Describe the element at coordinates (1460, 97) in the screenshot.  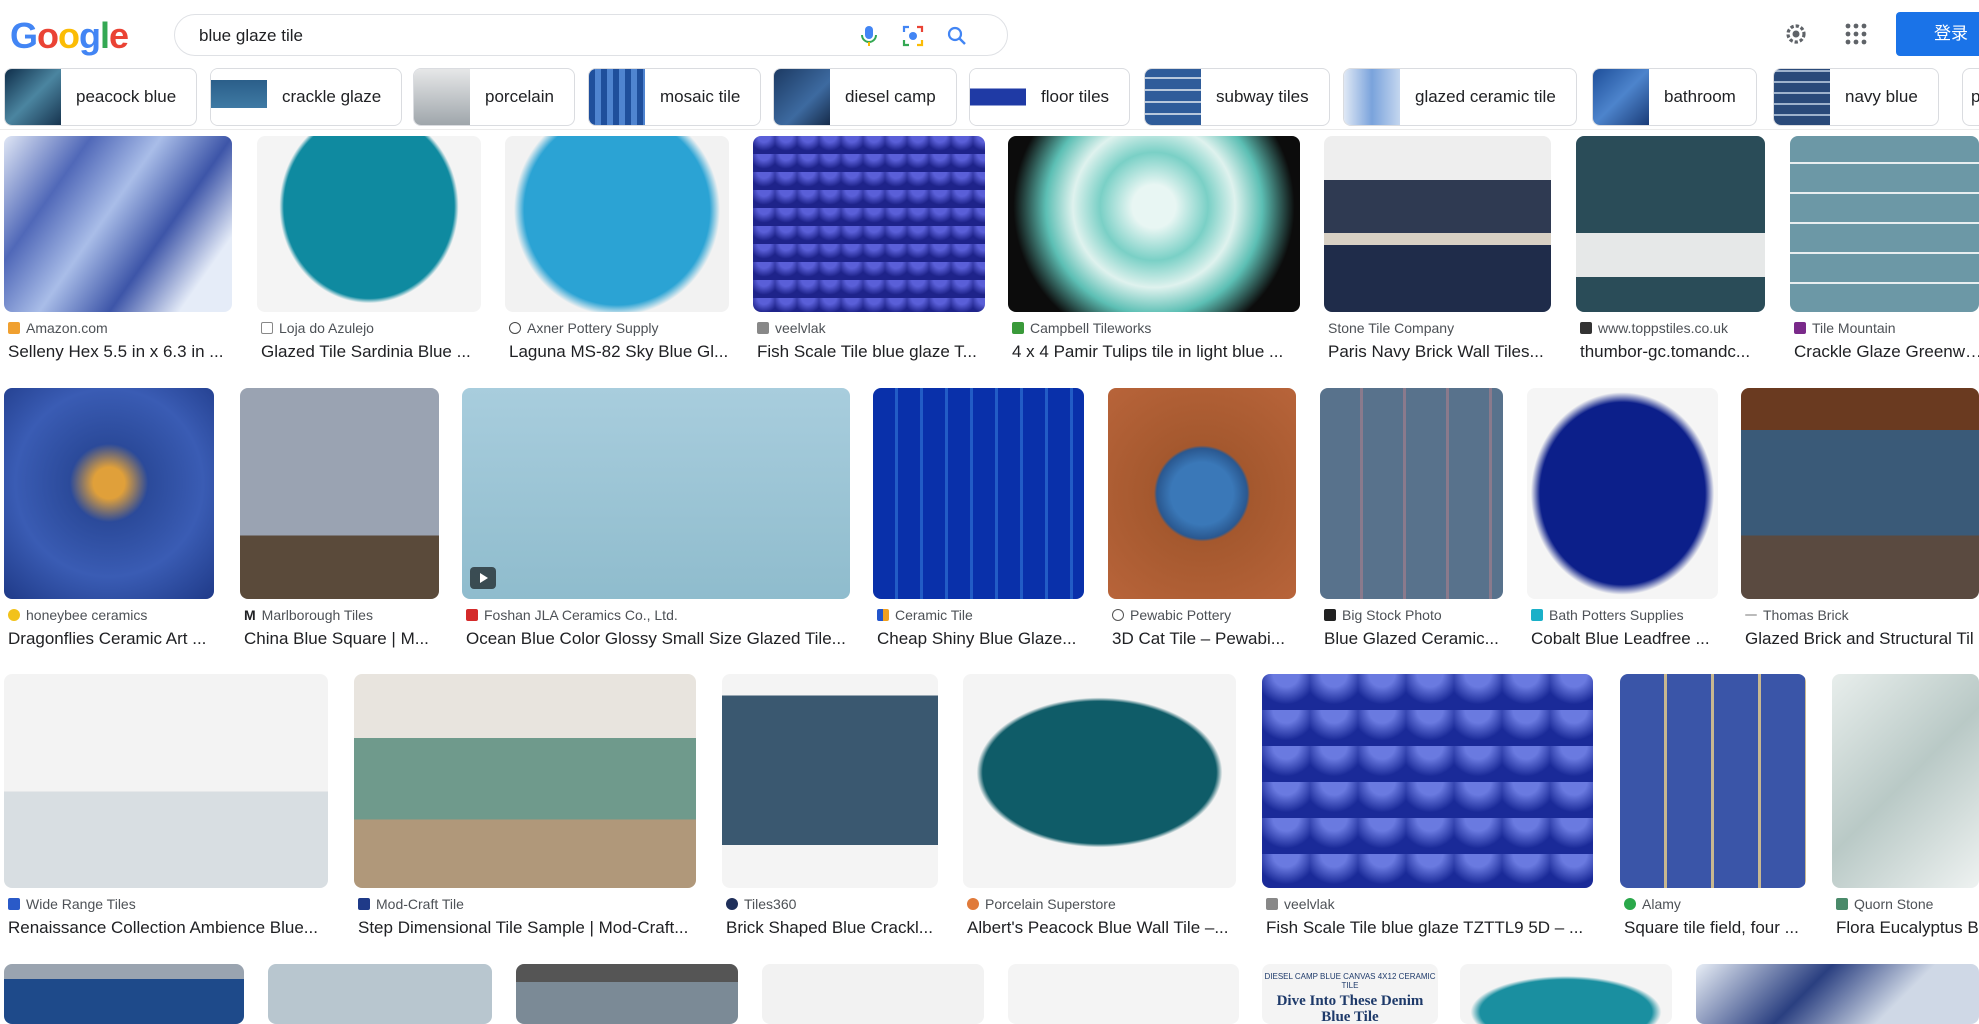
I see `chip-glazed-ceramic-tile: glazed ceramic tile` at that location.